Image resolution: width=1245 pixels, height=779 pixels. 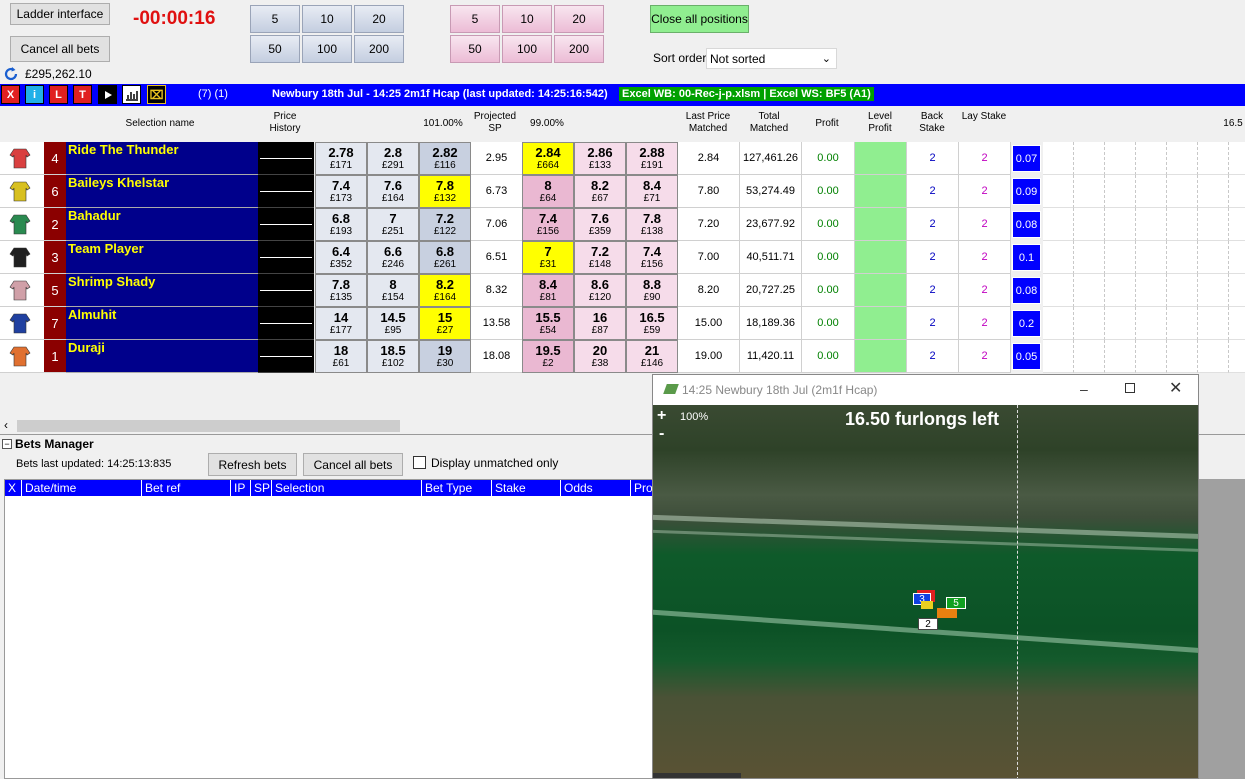 I want to click on refresh-bets-button: Refresh bets, so click(x=252, y=464).